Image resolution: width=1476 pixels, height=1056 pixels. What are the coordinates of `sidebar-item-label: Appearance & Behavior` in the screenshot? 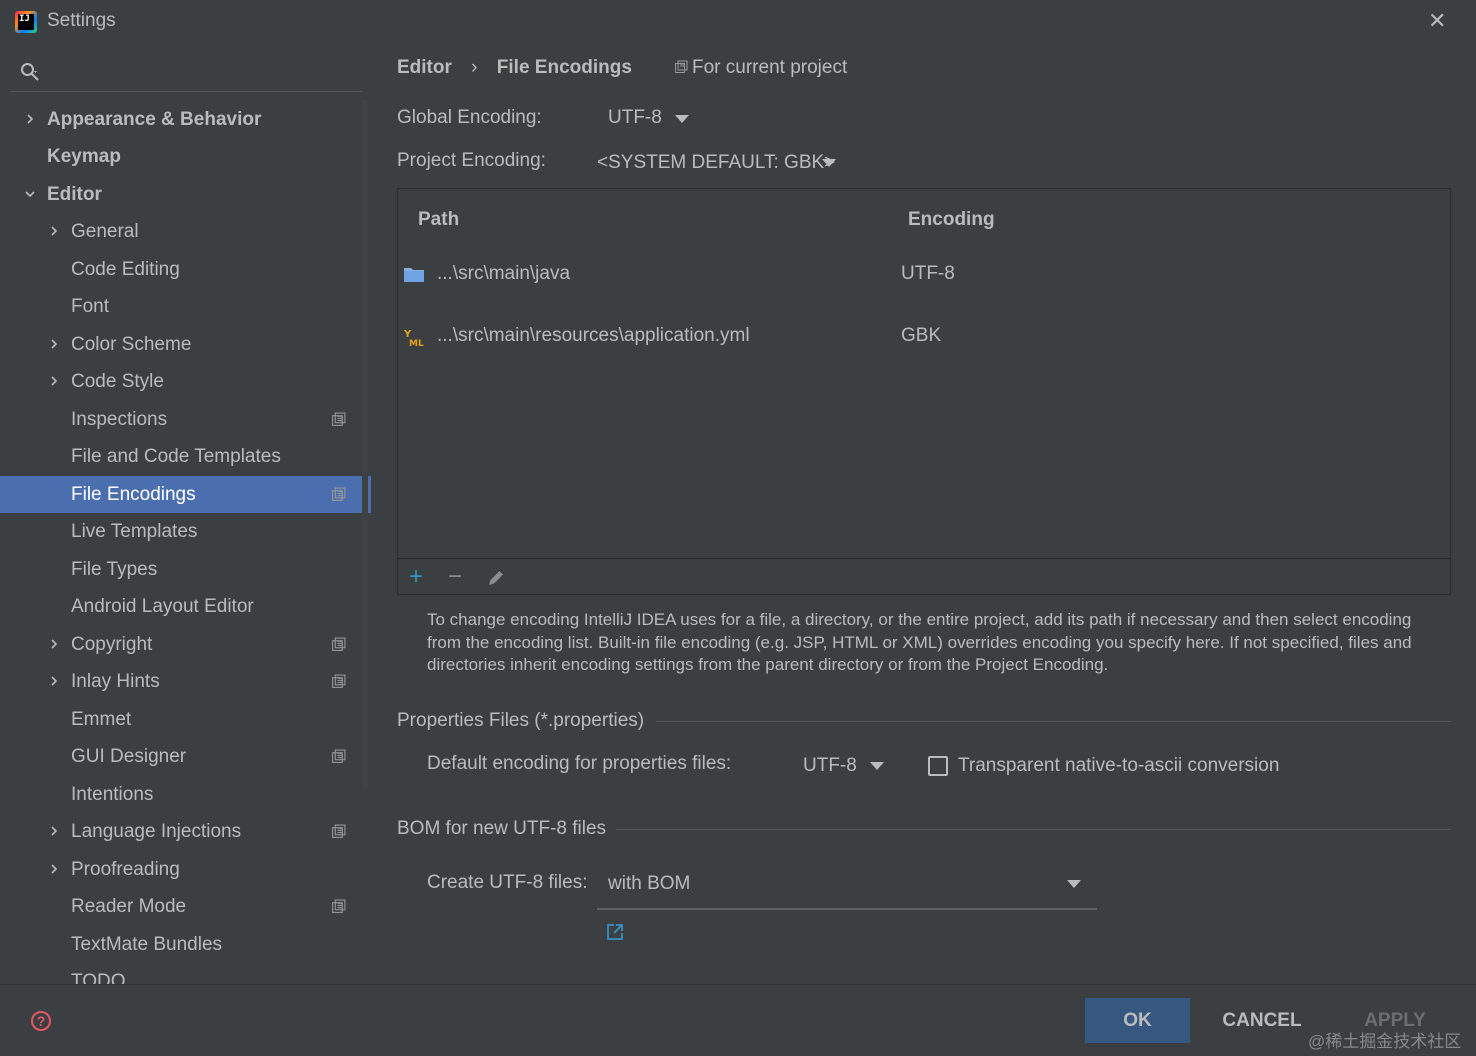 It's located at (154, 119).